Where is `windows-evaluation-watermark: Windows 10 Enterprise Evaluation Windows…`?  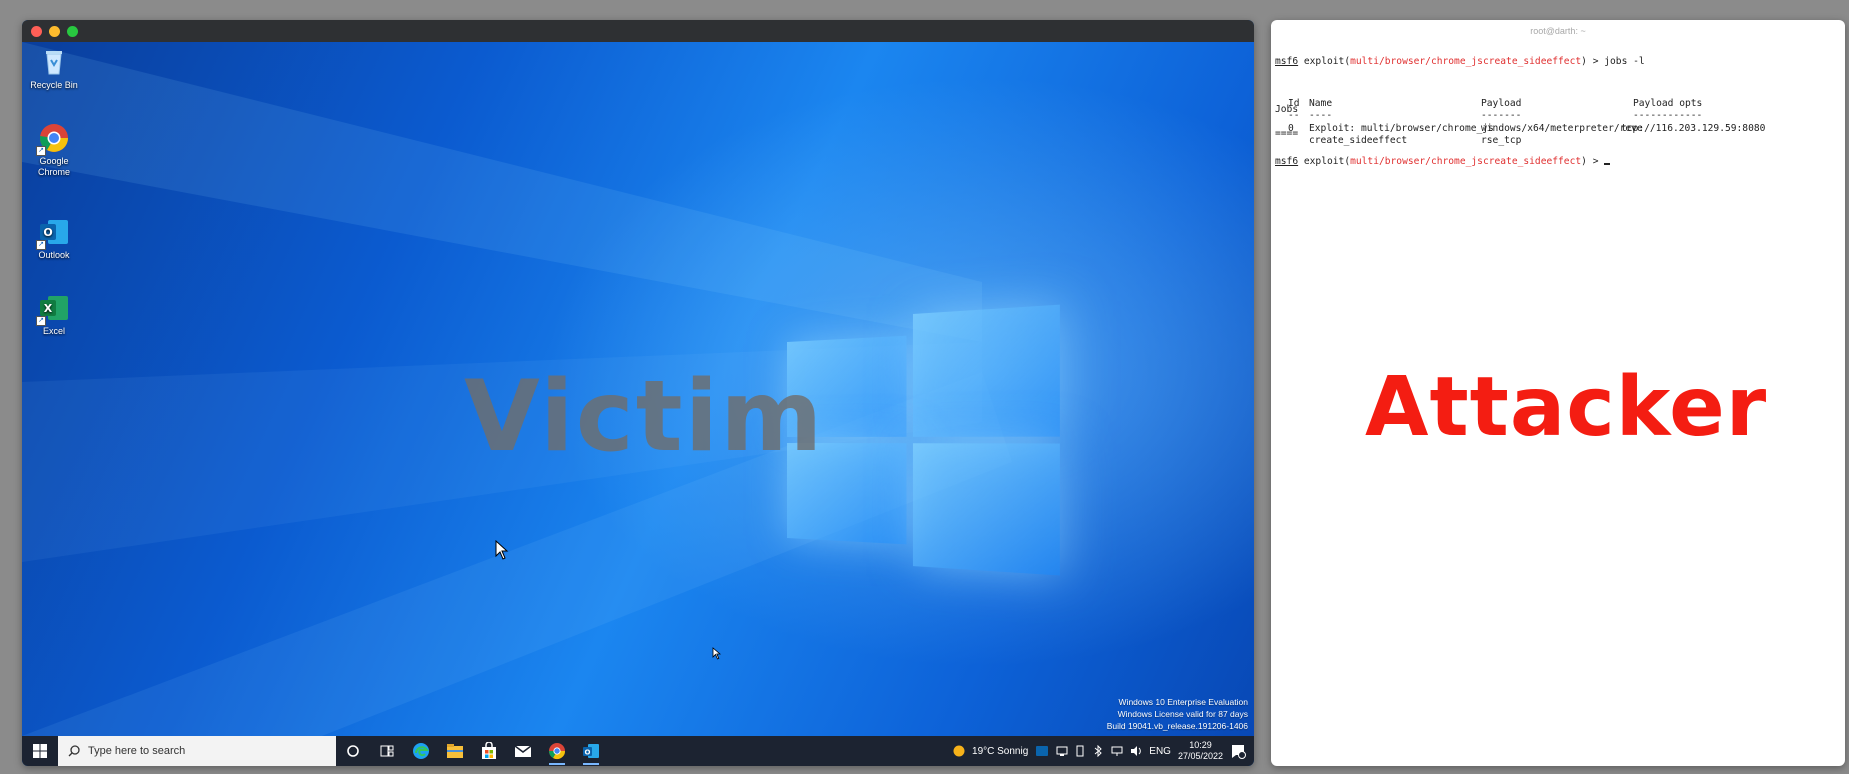 windows-evaluation-watermark: Windows 10 Enterprise Evaluation Windows… is located at coordinates (1177, 714).